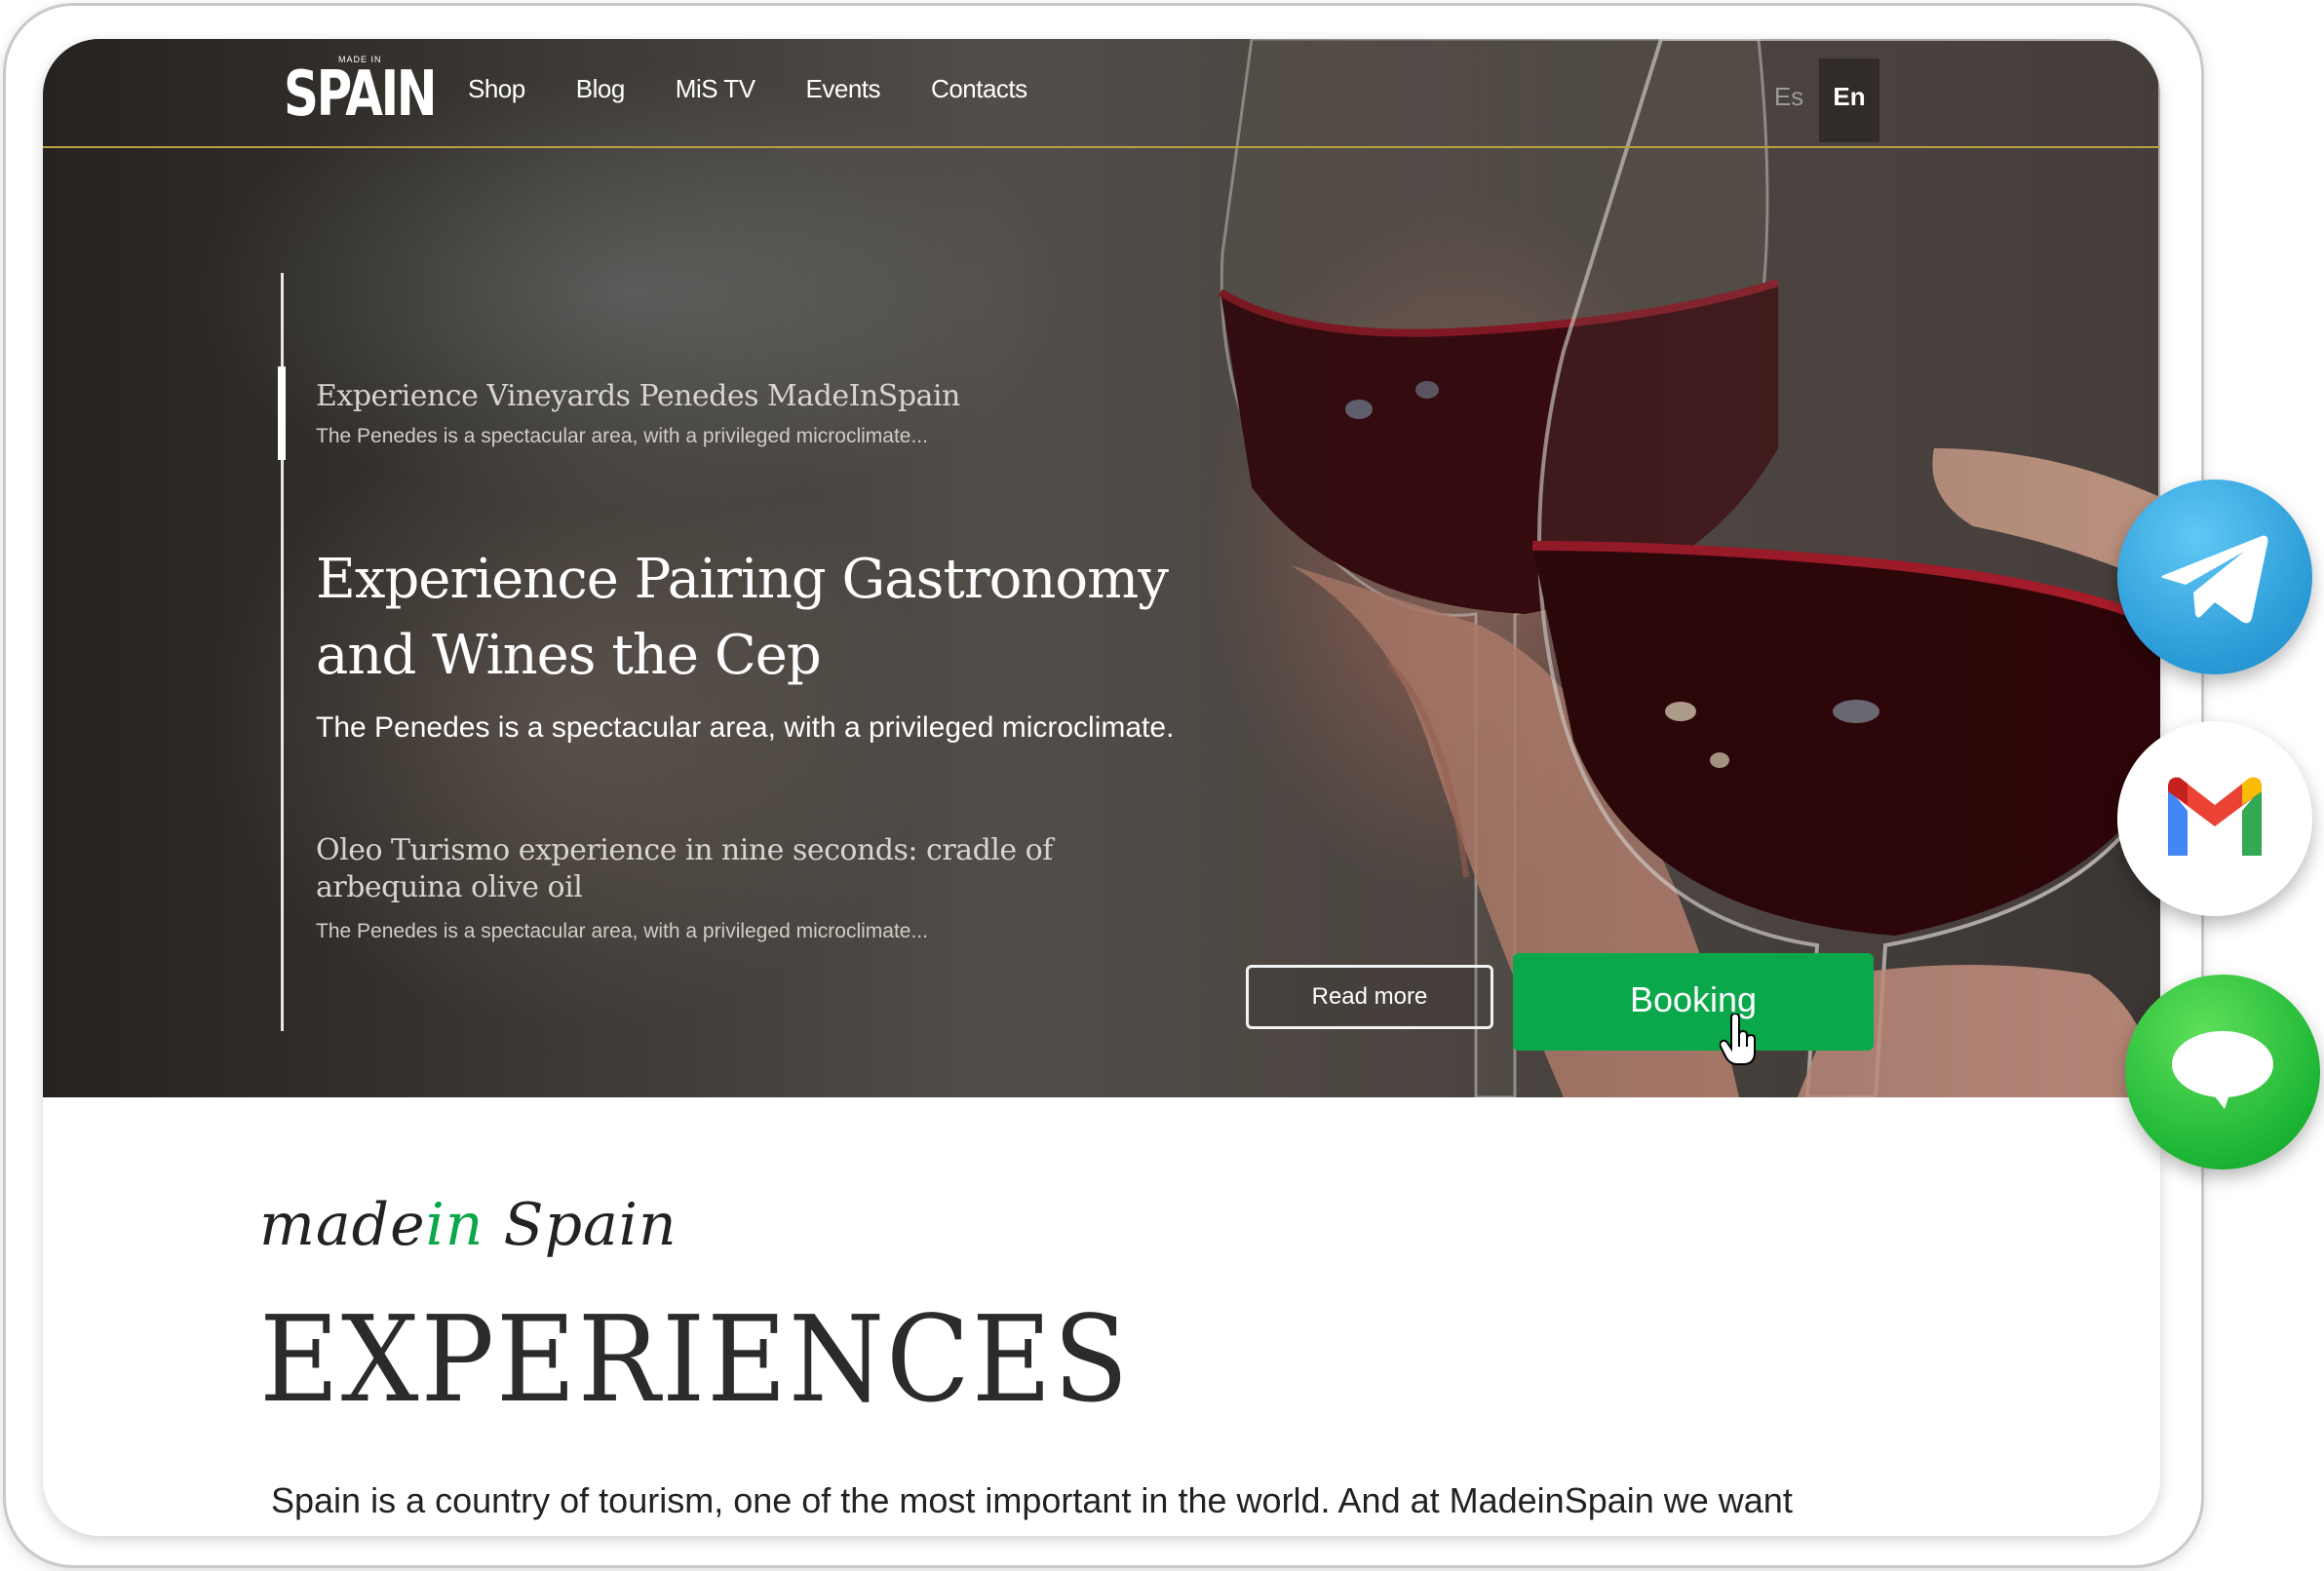  Describe the element at coordinates (1369, 997) in the screenshot. I see `read-more-button: Read more` at that location.